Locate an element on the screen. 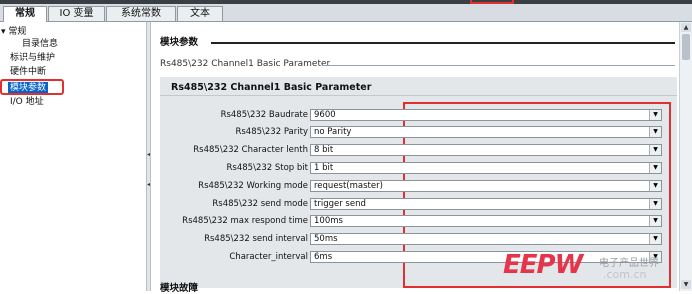 This screenshot has height=294, width=692. tab-system-constants: 系统常数 is located at coordinates (141, 13).